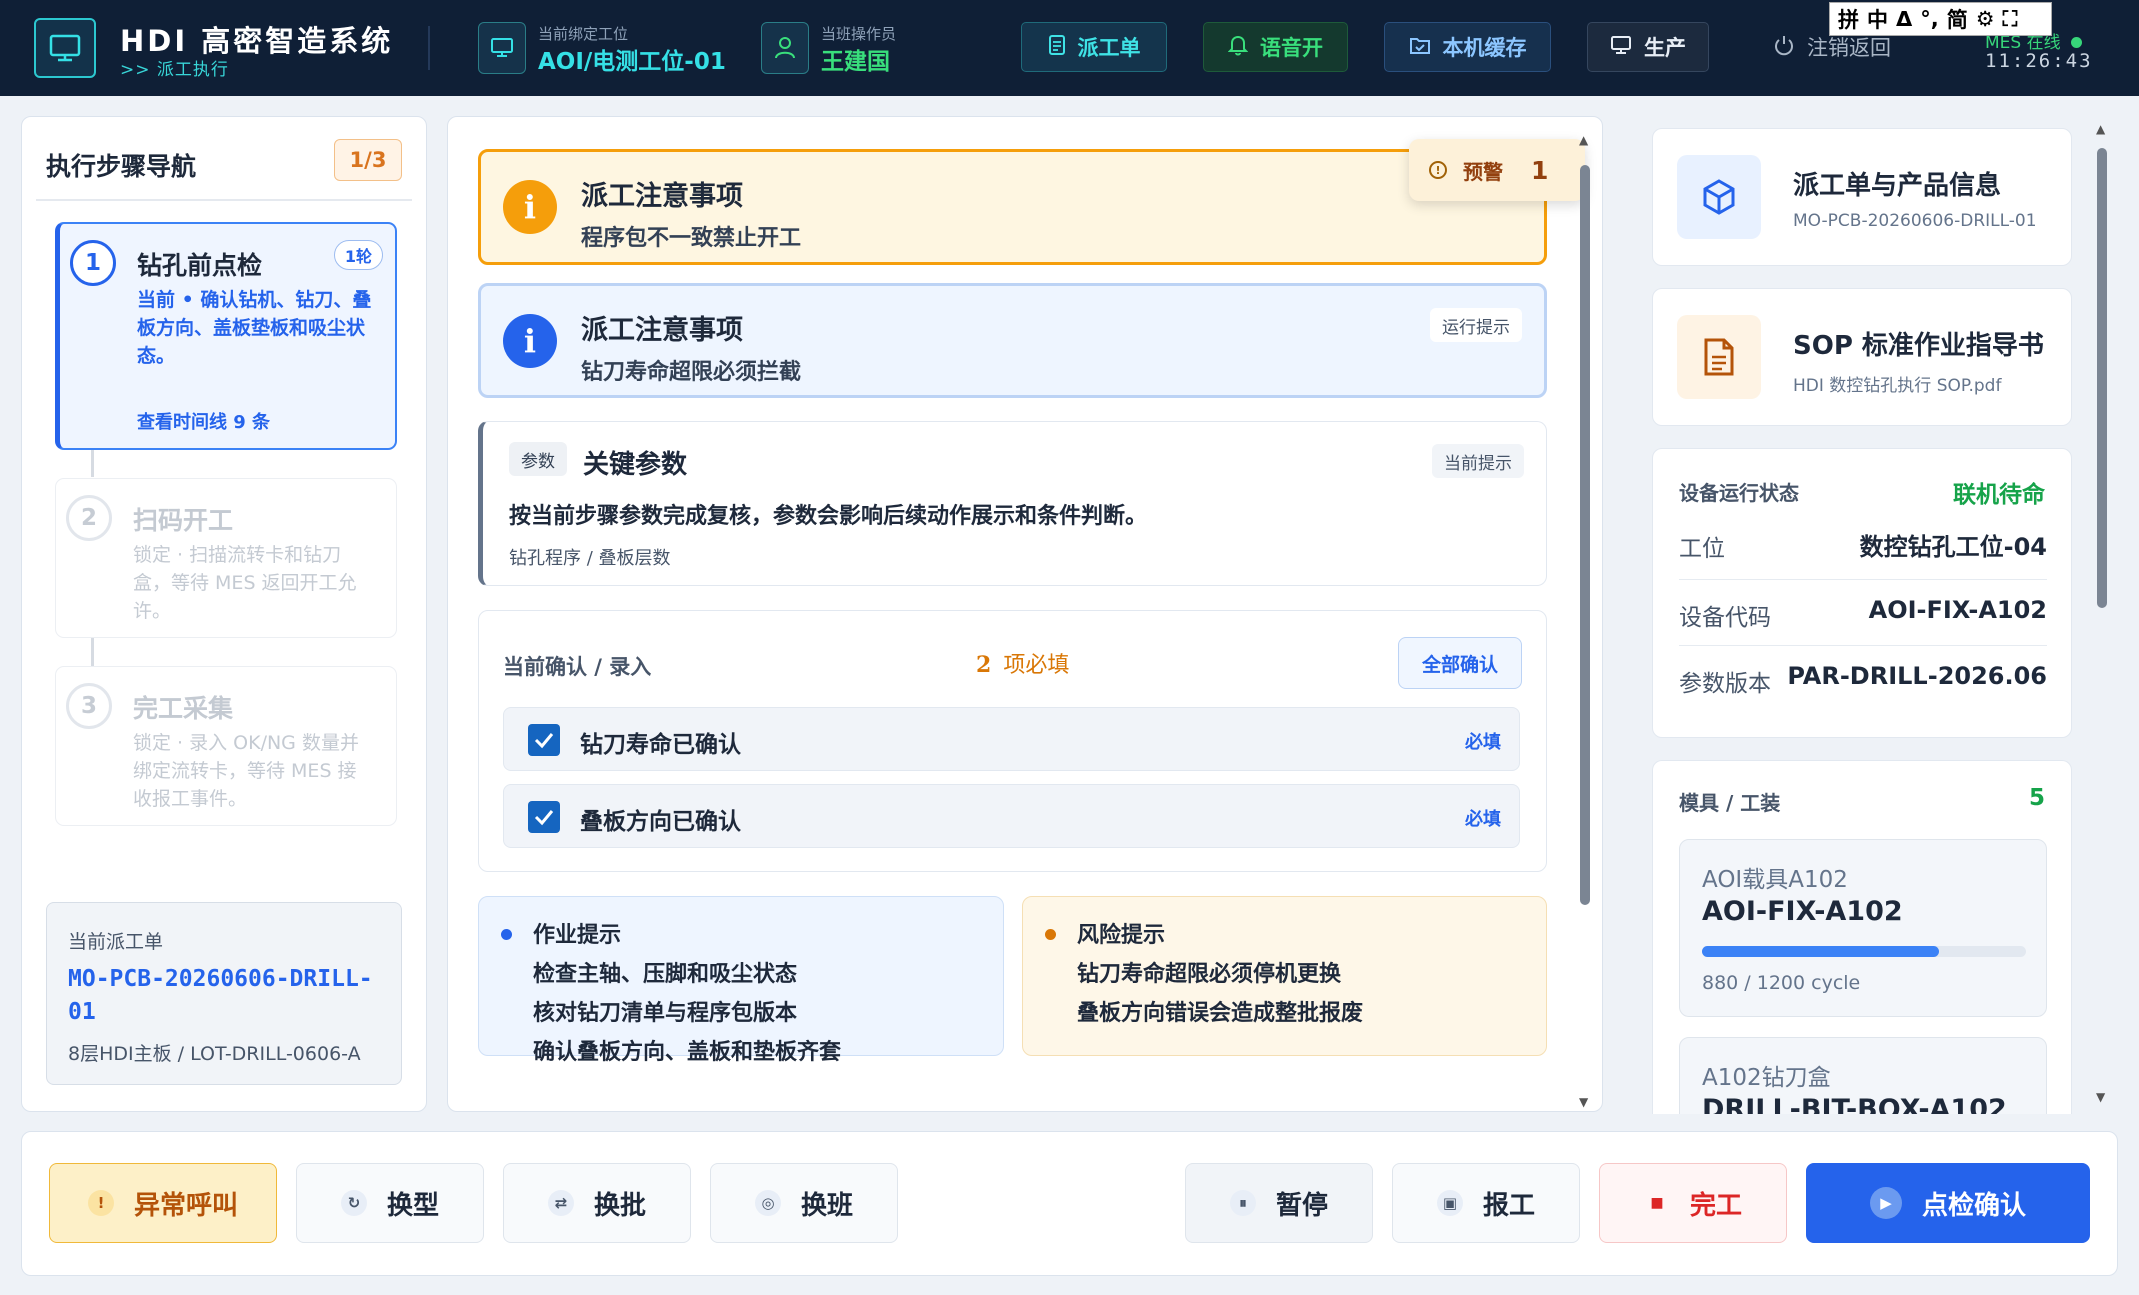 Image resolution: width=2139 pixels, height=1295 pixels. Describe the element at coordinates (1917, 676) in the screenshot. I see `row-value: PAR-DRILL-2026.06` at that location.